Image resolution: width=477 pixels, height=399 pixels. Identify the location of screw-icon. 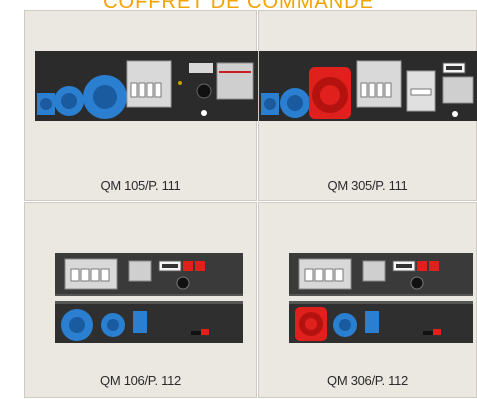
(180, 83).